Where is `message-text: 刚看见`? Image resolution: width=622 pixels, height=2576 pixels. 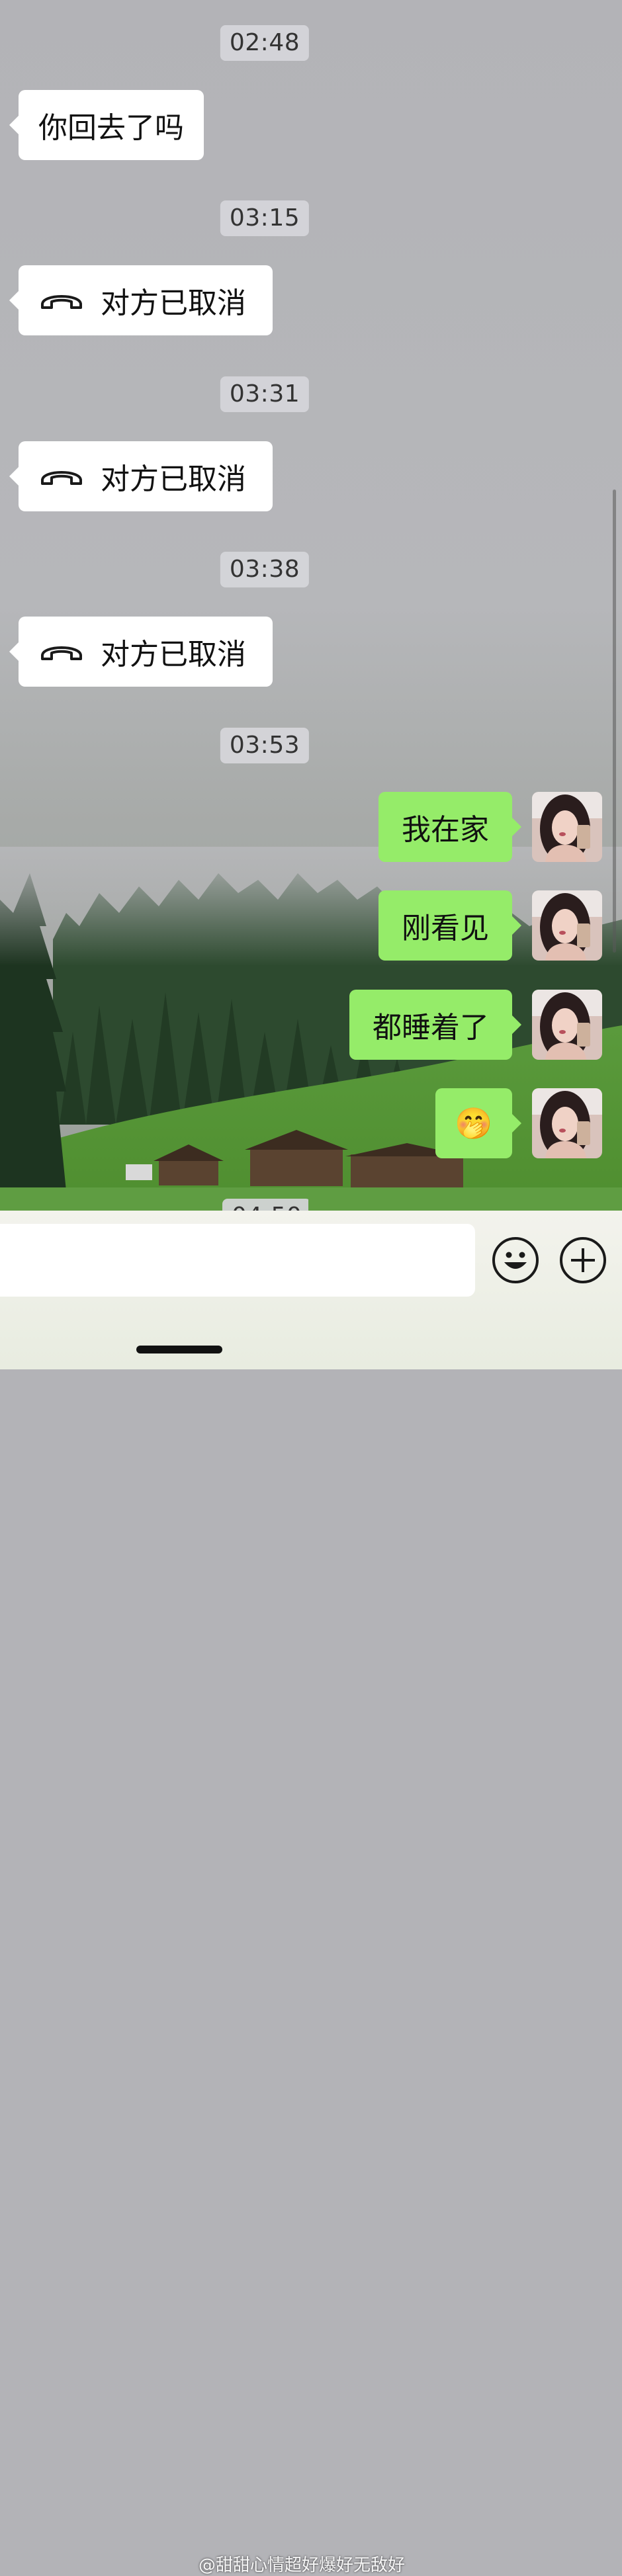
message-text: 刚看见 is located at coordinates (445, 929).